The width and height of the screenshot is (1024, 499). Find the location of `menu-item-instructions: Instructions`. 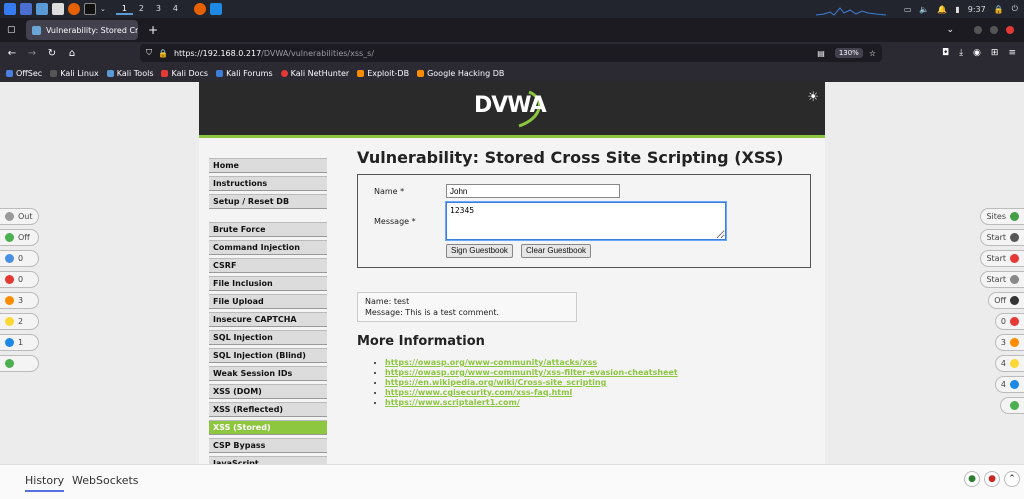

menu-item-instructions: Instructions is located at coordinates (268, 183).